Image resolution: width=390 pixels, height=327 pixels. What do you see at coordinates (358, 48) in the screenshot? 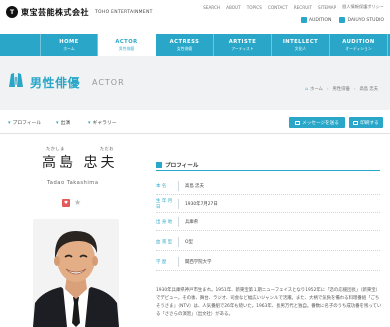
I see `nav-audition-jp: オーディション` at bounding box center [358, 48].